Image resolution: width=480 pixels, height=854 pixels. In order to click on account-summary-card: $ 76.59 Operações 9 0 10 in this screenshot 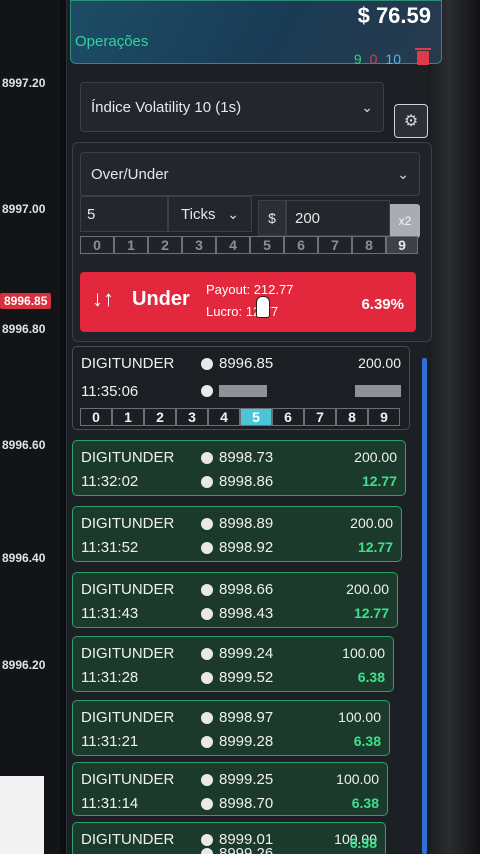, I will do `click(256, 33)`.